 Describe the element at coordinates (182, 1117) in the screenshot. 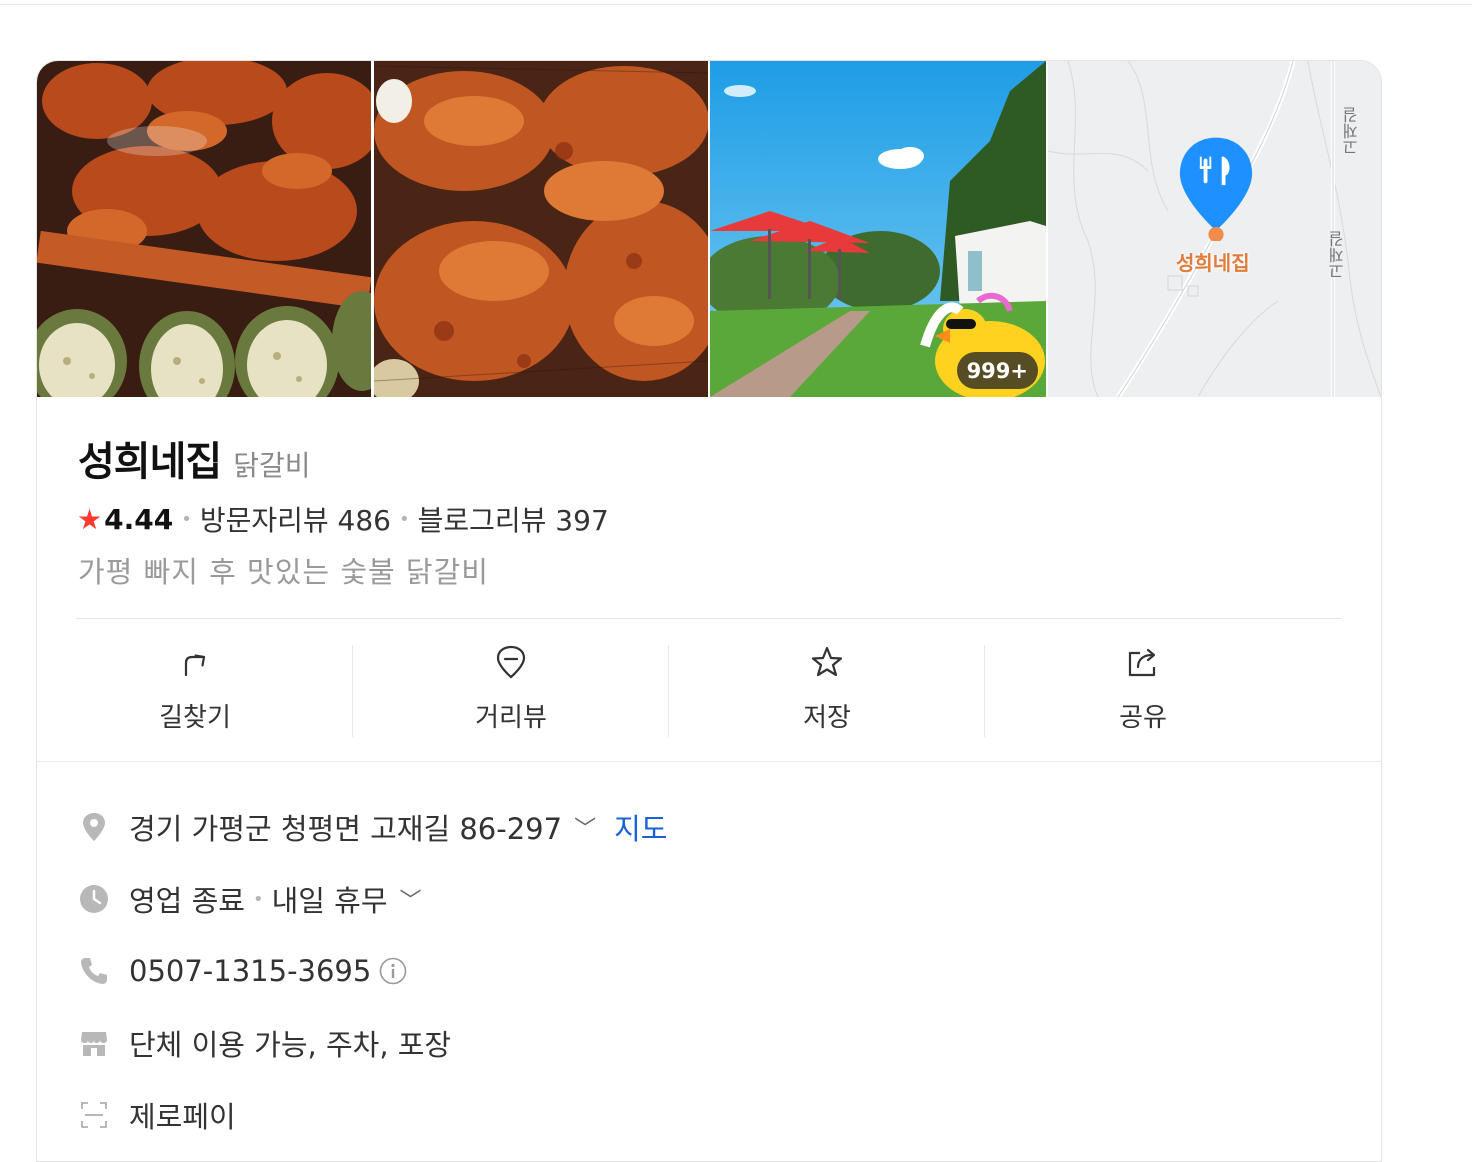

I see `payment-text: 제로페이` at that location.